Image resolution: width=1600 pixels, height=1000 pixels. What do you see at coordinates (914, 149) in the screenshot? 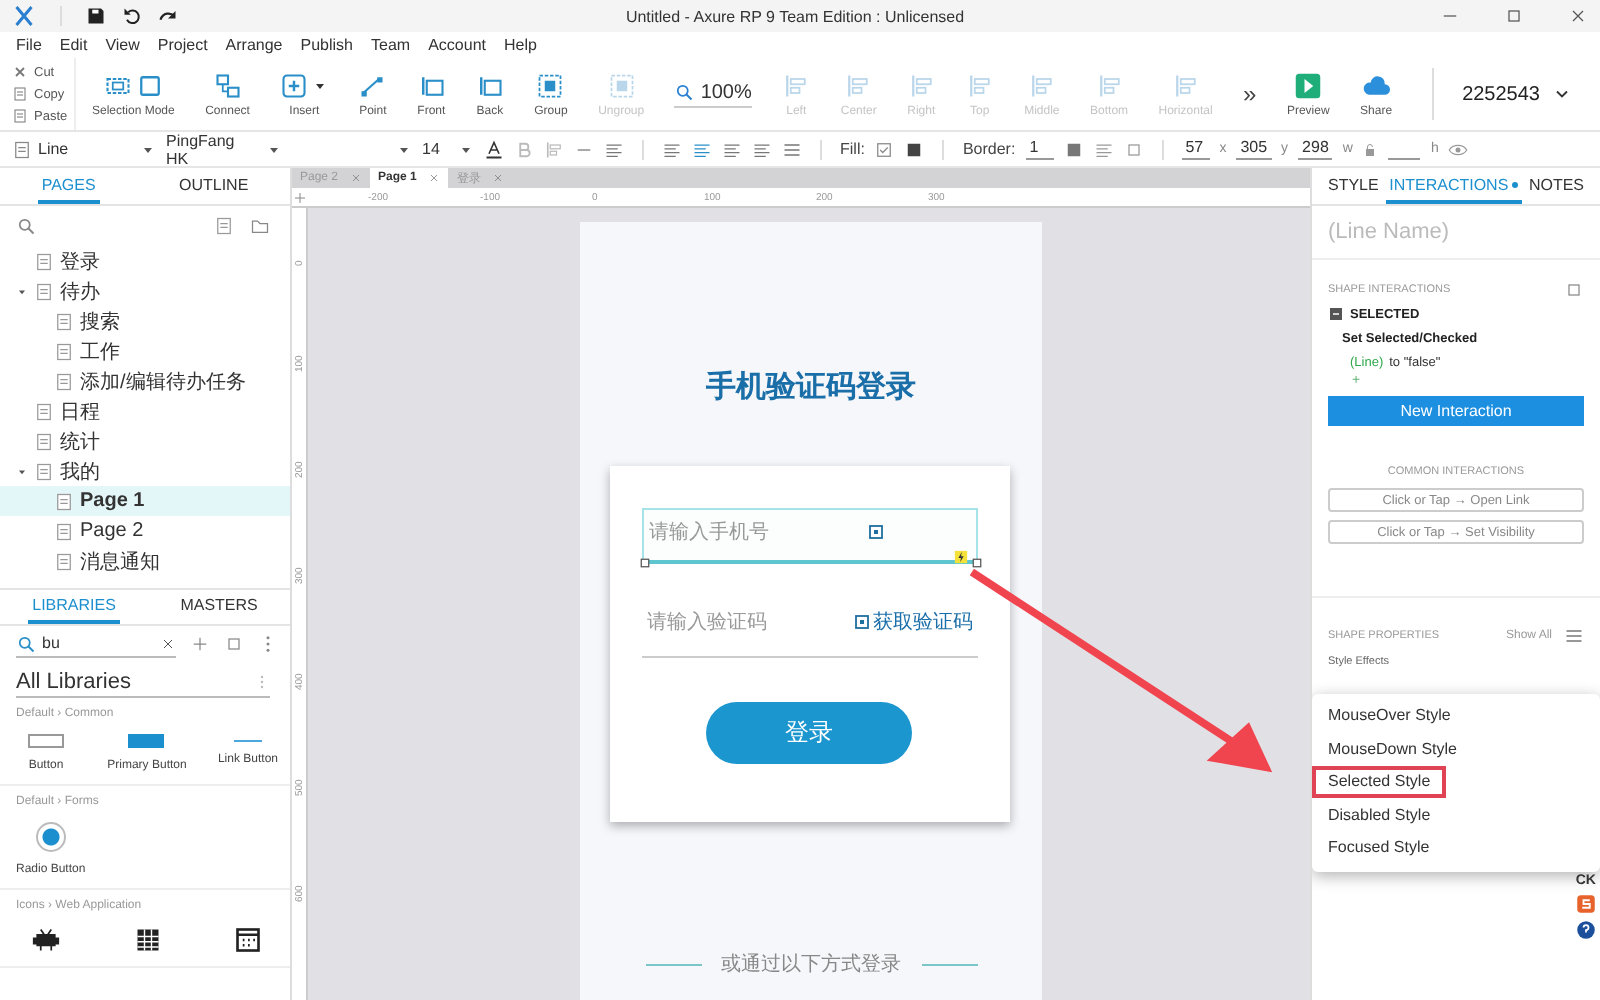
I see `fill-swatch-icon` at bounding box center [914, 149].